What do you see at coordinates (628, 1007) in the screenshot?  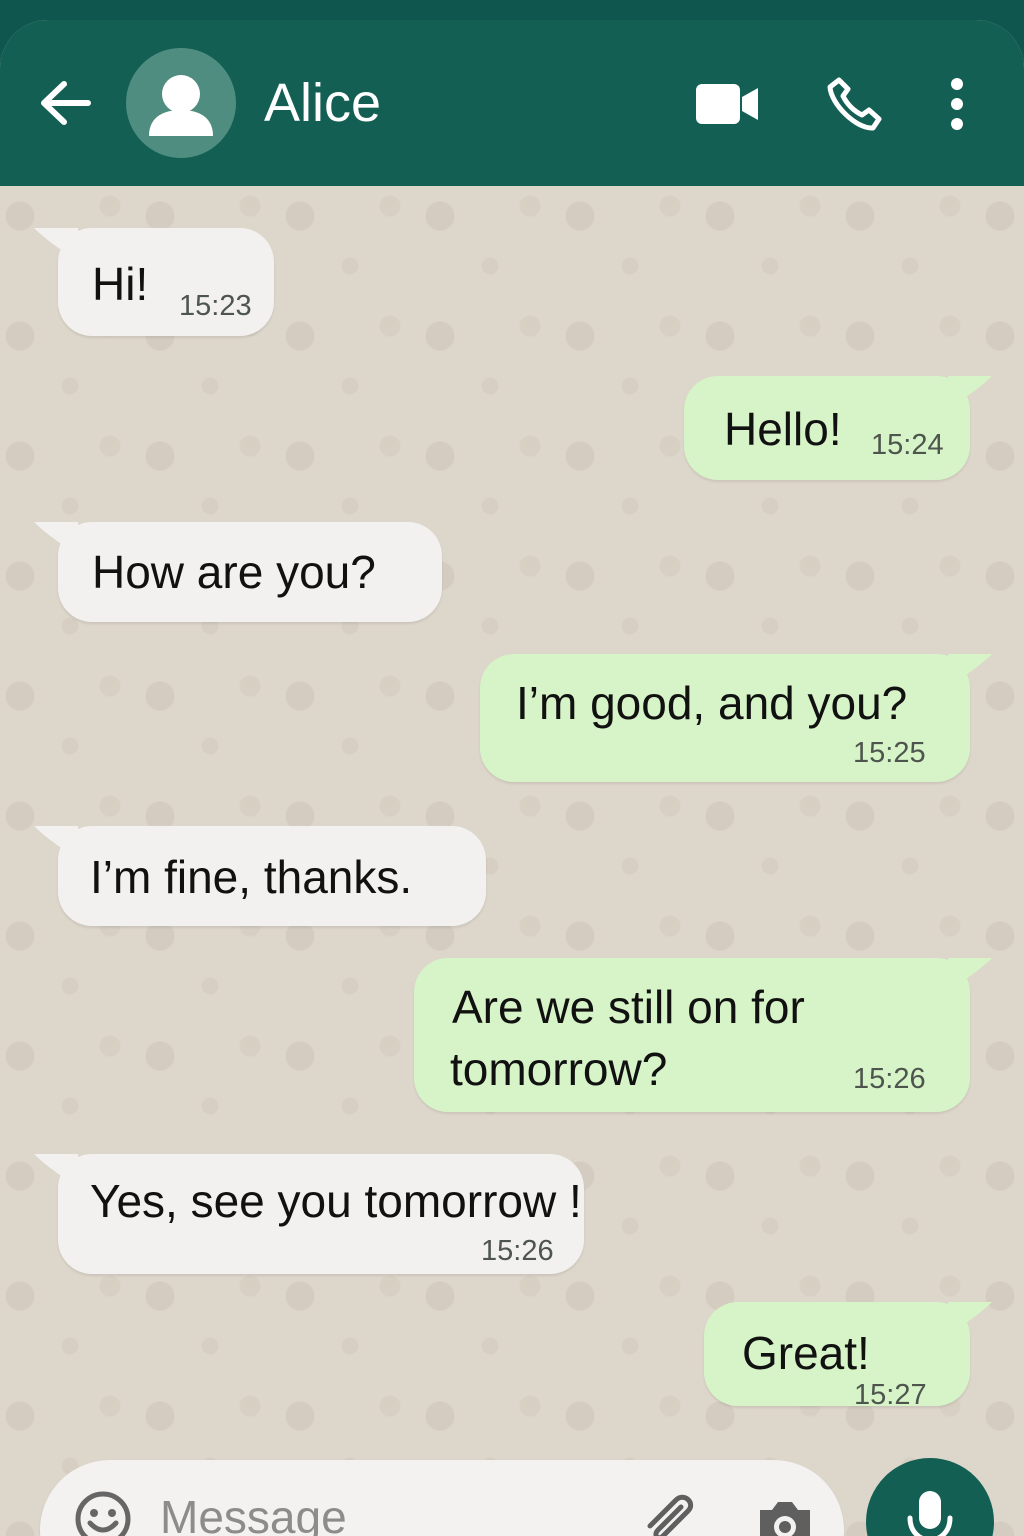 I see `message-text-line-1: Are we still on for` at bounding box center [628, 1007].